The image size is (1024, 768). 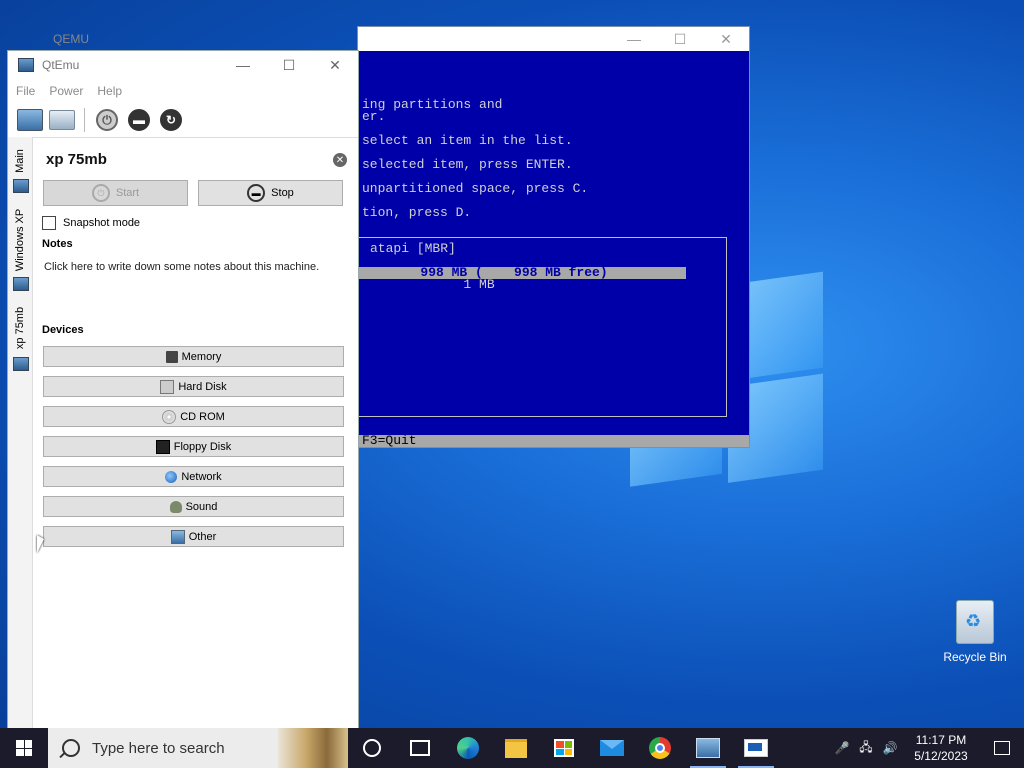 I want to click on task-view-icon, so click(x=420, y=748).